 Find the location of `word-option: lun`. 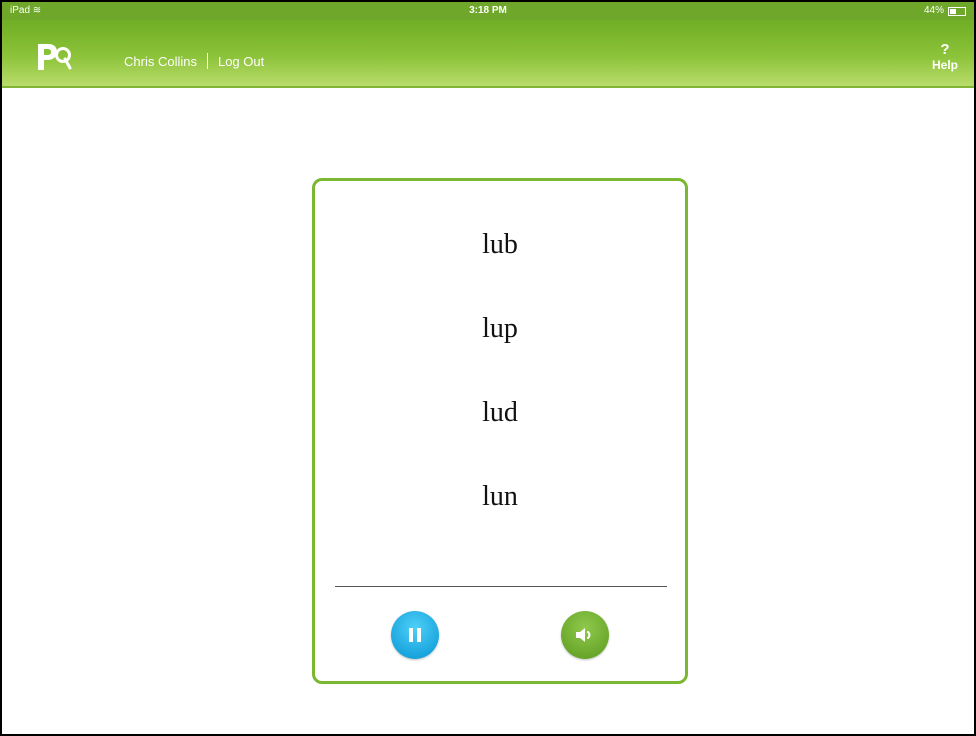

word-option: lun is located at coordinates (500, 497).